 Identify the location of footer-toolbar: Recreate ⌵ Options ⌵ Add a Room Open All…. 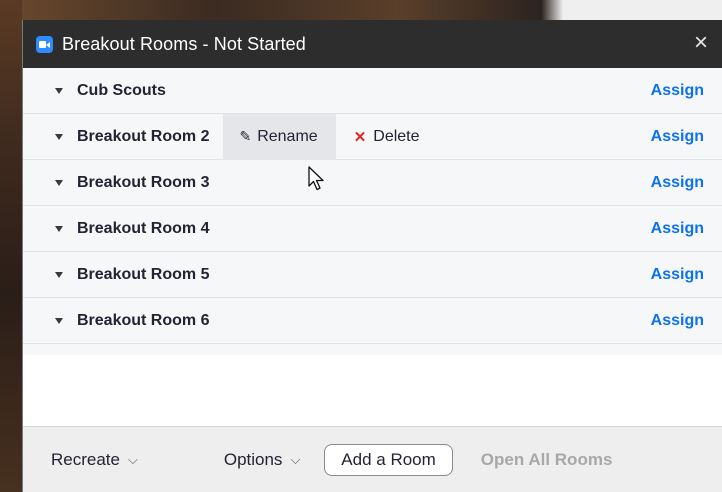
(372, 459).